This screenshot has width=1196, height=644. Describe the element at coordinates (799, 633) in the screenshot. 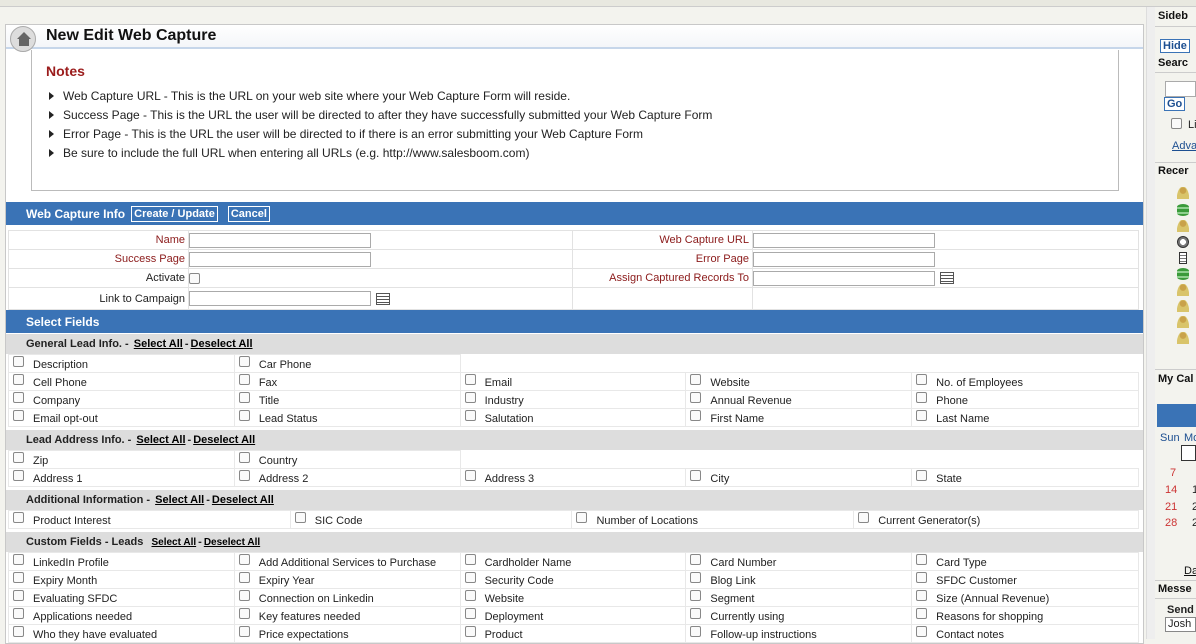

I see `field-option: Follow-up instructions` at that location.